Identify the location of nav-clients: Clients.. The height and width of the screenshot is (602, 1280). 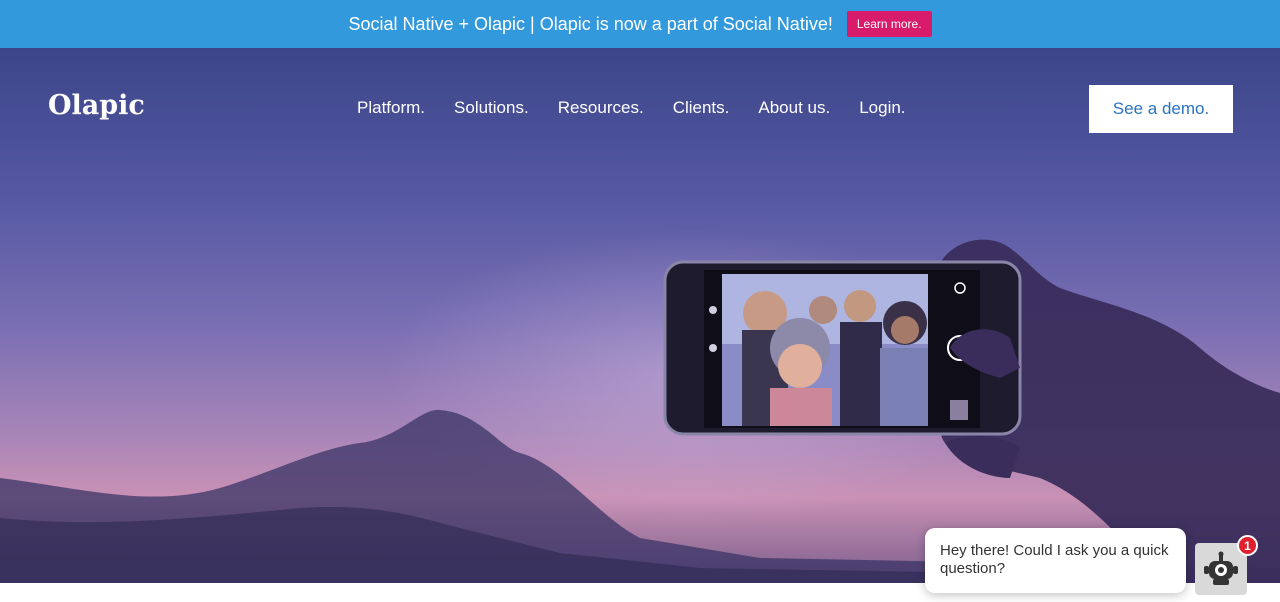
(701, 108).